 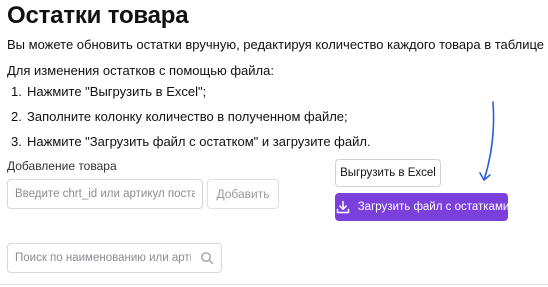 I want to click on search-box, so click(x=114, y=258).